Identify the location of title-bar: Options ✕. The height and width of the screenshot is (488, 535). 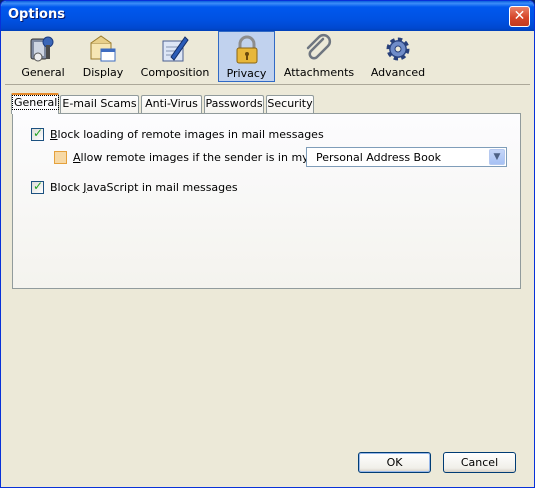
(267, 16).